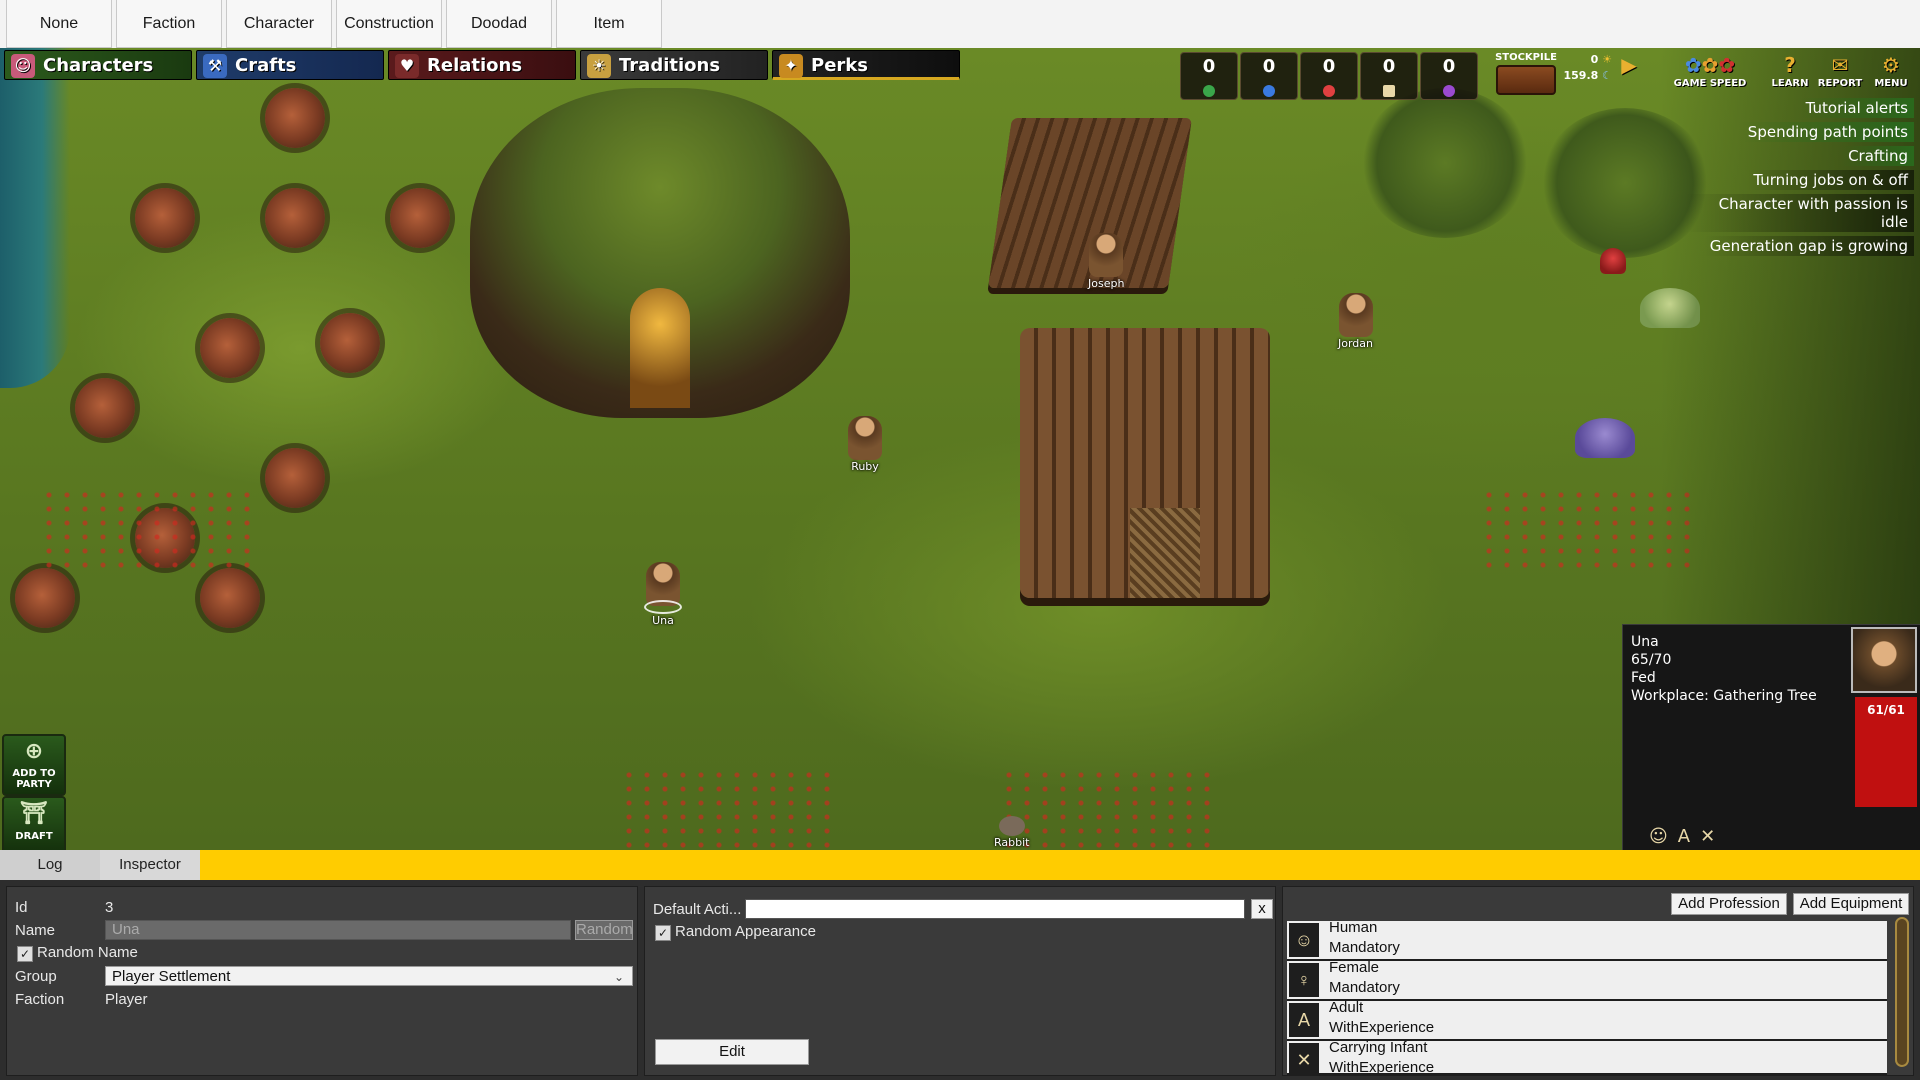 The height and width of the screenshot is (1080, 1920). What do you see at coordinates (1106, 283) in the screenshot?
I see `unit-label: Joseph` at bounding box center [1106, 283].